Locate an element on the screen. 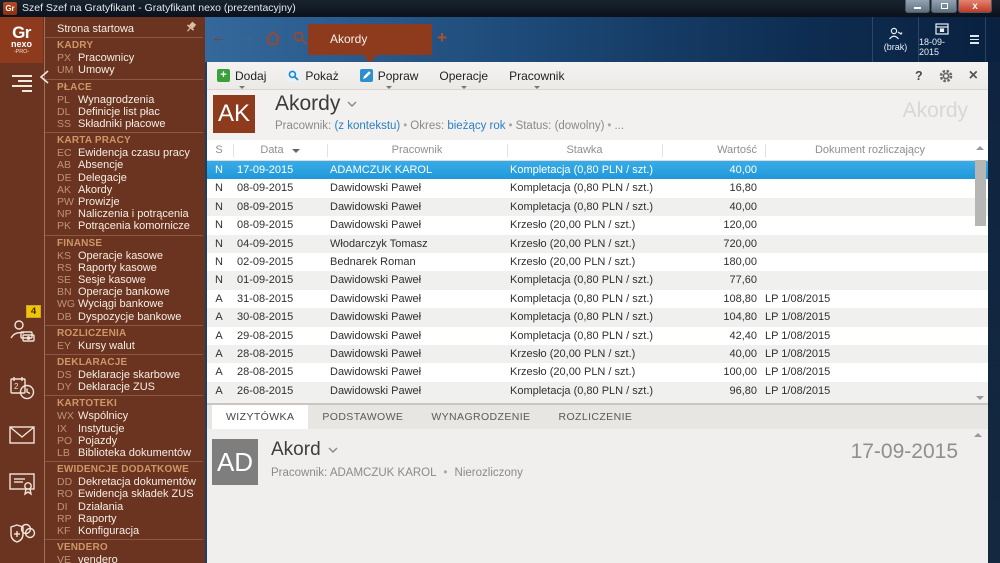  close-view-button: × is located at coordinates (973, 76).